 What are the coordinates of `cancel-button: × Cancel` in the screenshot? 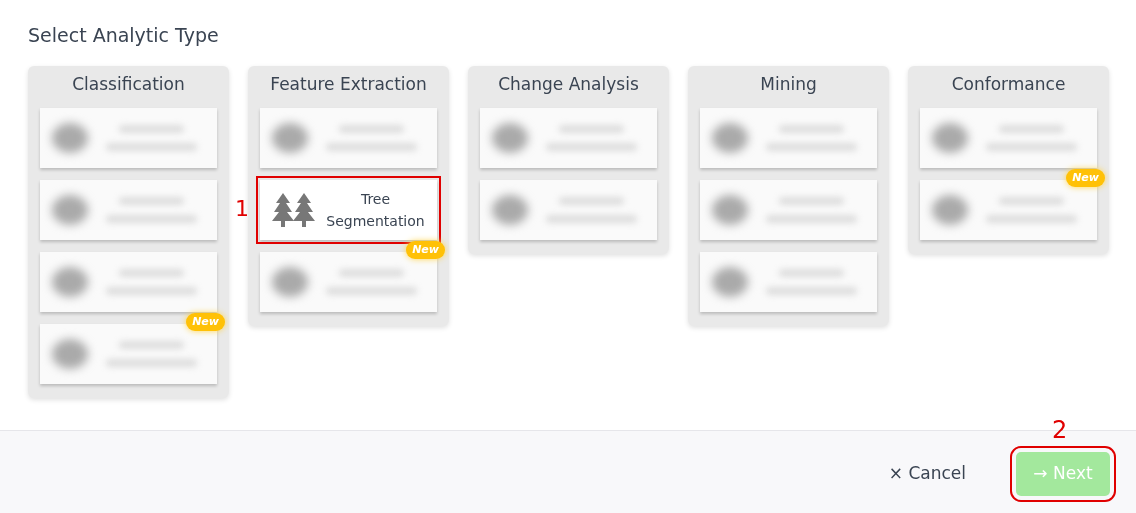 It's located at (927, 474).